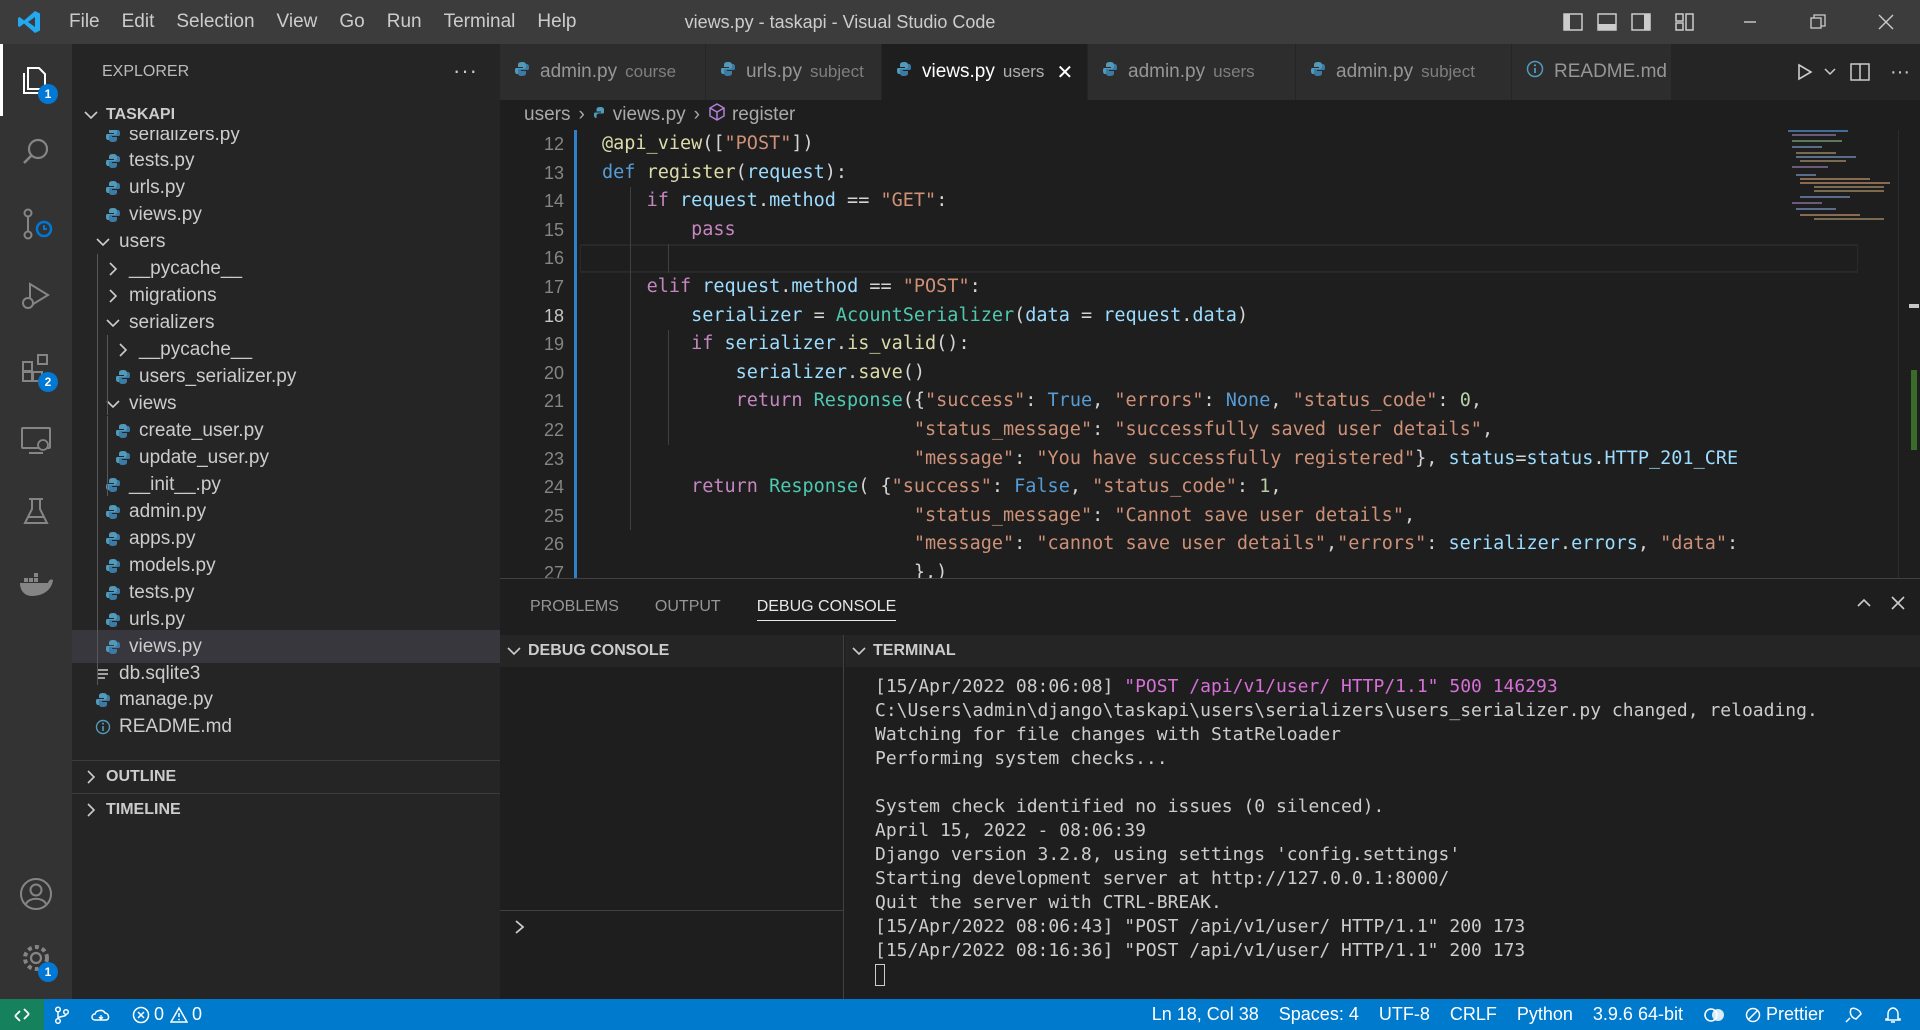  I want to click on debug-console-header: DEBUG CONSOLE, so click(671, 651).